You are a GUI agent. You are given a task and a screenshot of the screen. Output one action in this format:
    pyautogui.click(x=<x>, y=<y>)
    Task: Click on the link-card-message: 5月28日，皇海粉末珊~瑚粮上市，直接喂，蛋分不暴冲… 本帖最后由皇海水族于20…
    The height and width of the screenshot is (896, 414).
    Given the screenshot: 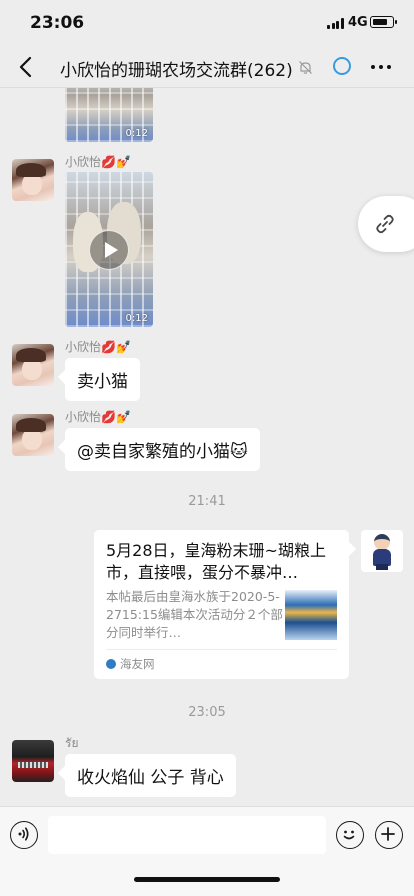 What is the action you would take?
    pyautogui.click(x=221, y=604)
    